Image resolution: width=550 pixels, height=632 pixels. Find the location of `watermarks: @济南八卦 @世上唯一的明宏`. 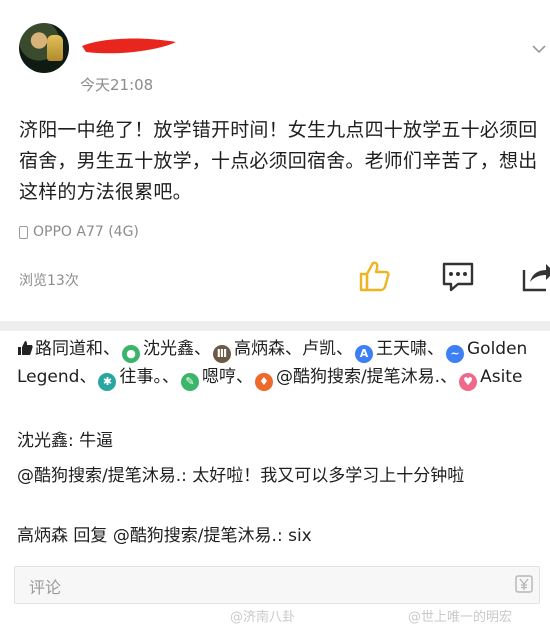

watermarks: @济南八卦 @世上唯一的明宏 is located at coordinates (390, 617).